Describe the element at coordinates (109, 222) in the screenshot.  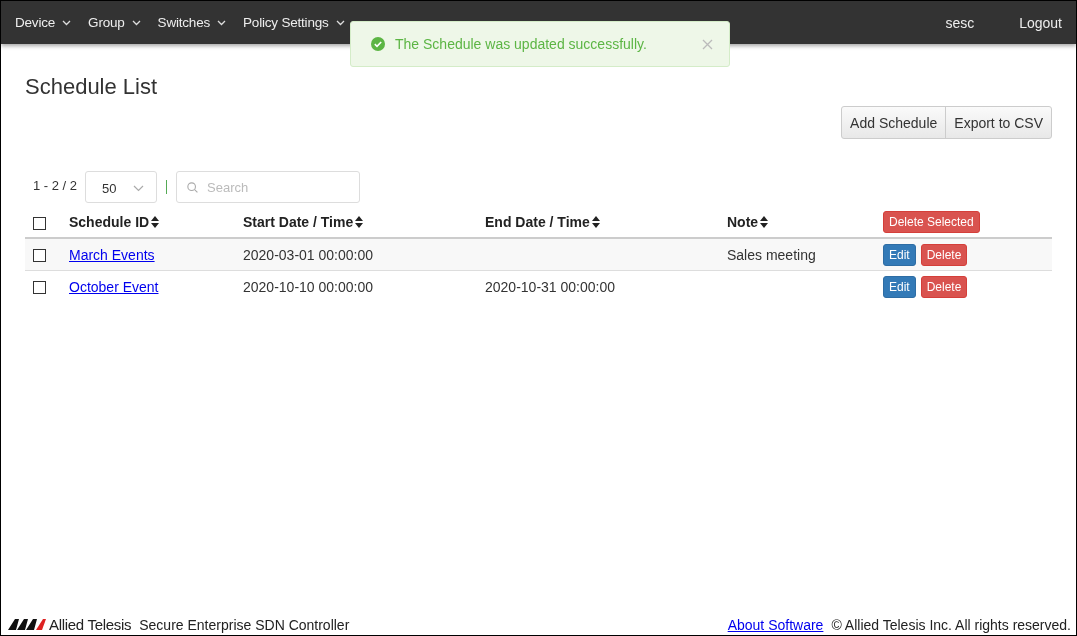
I see `column-header: Schedule ID` at that location.